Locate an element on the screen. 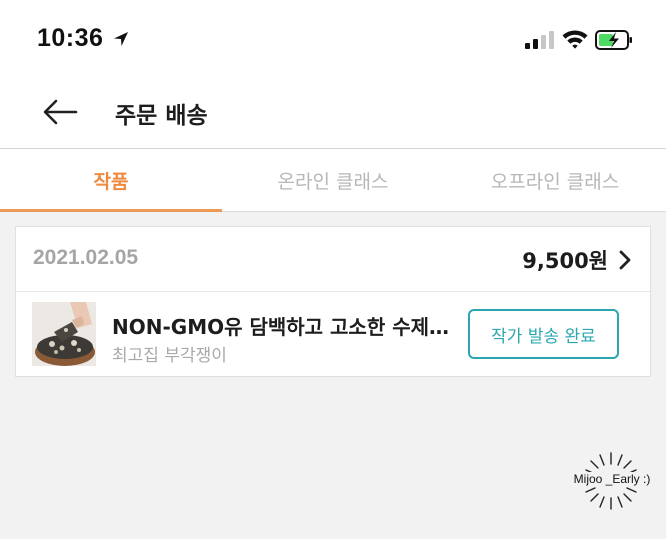  status-time: 10:36 is located at coordinates (70, 38).